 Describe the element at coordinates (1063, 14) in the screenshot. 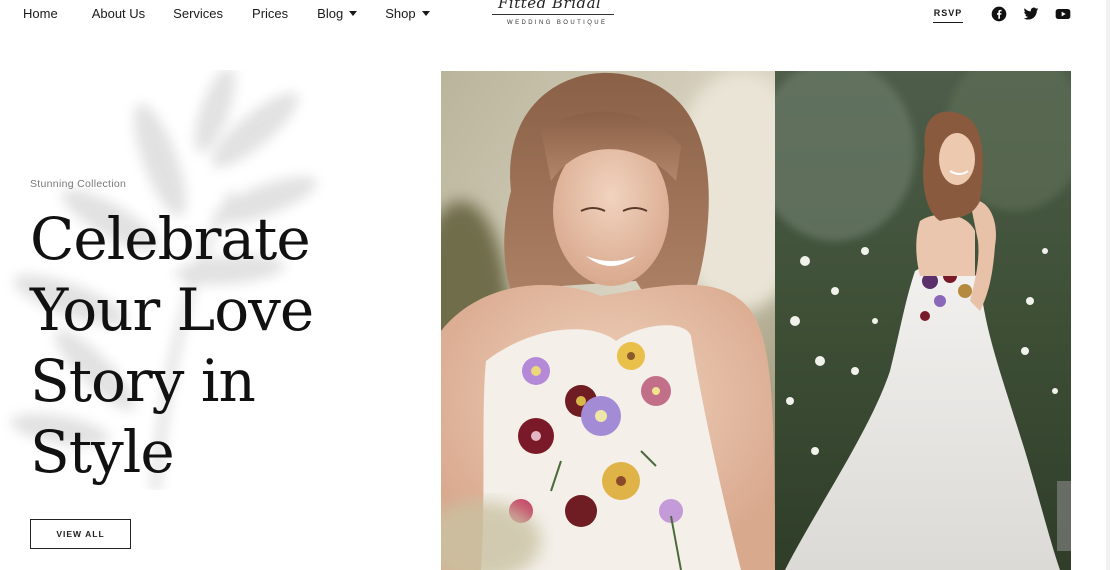

I see `youtube-icon` at that location.